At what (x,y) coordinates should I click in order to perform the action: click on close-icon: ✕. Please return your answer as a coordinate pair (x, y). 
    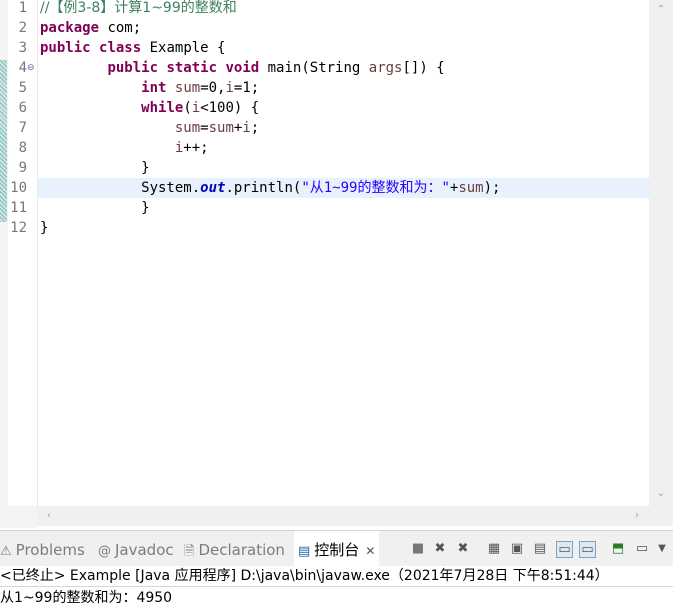
    Looking at the image, I should click on (370, 551).